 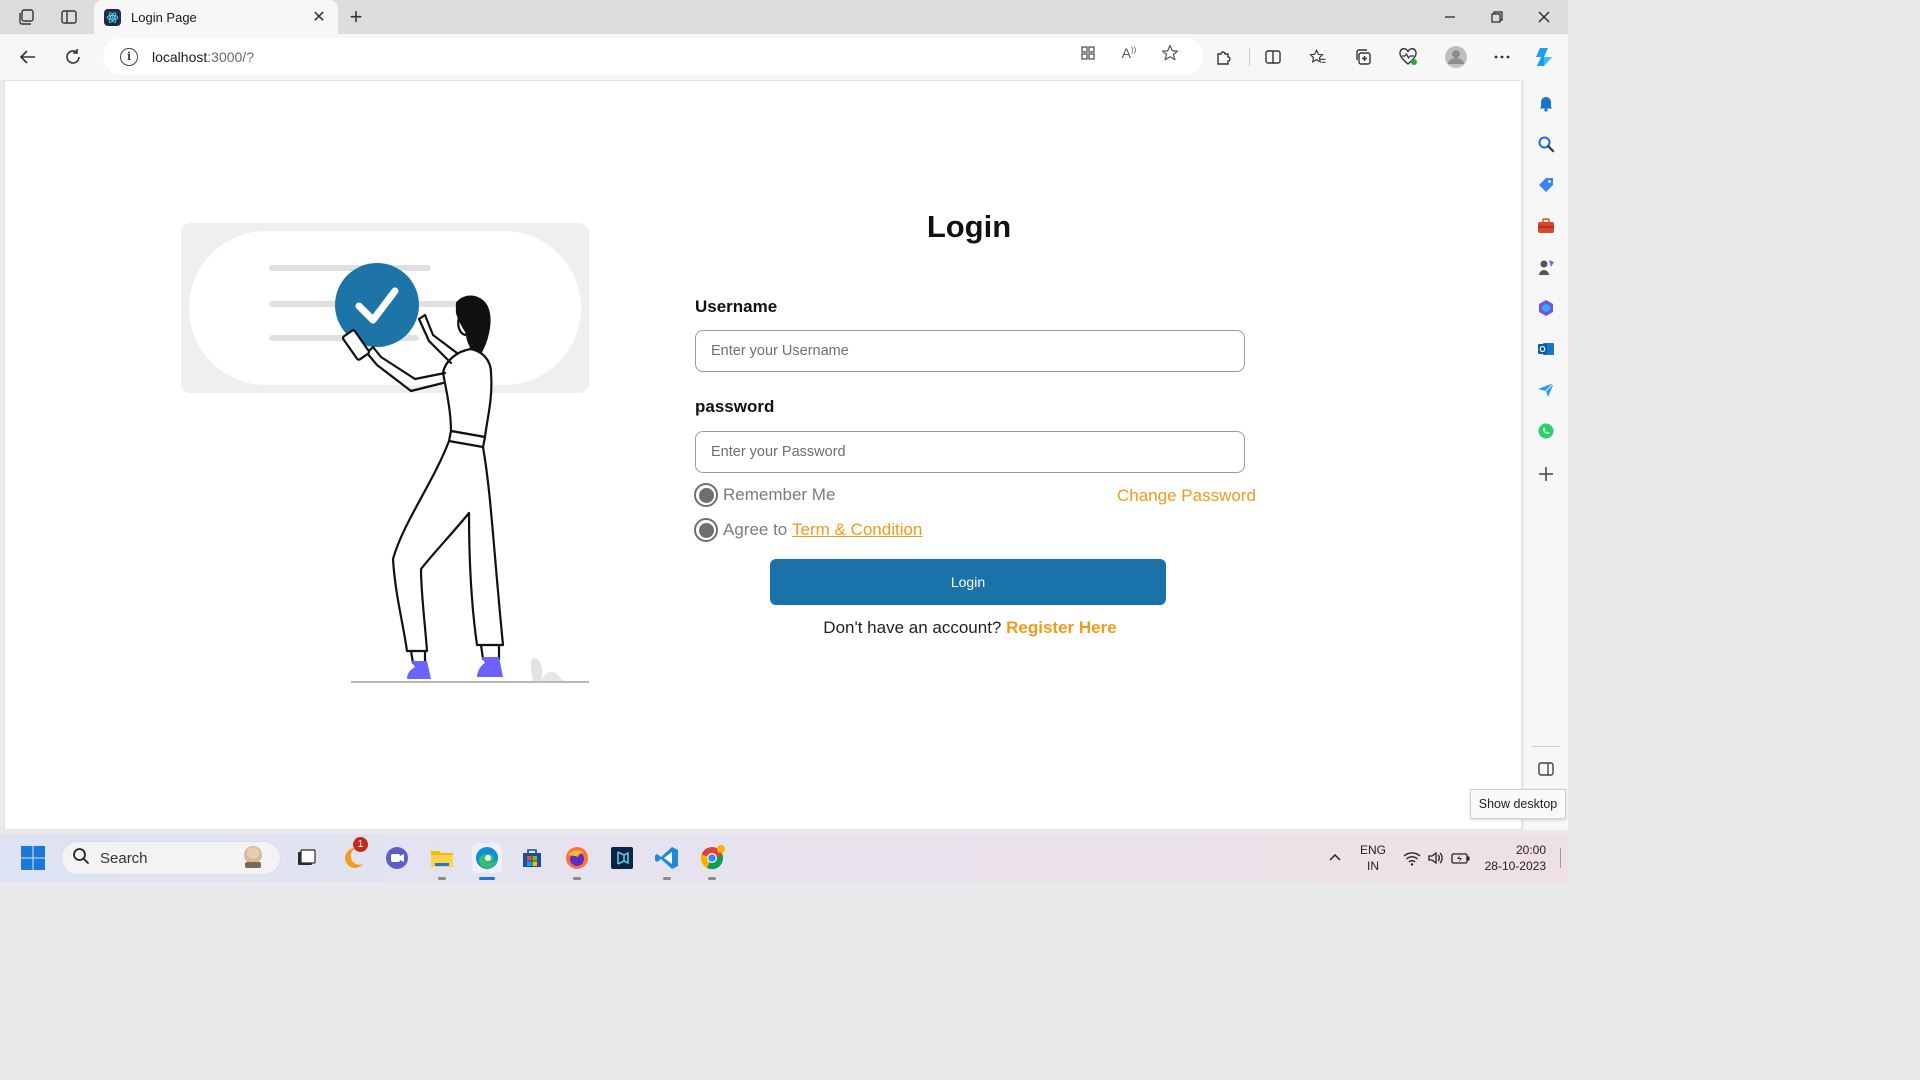 What do you see at coordinates (33, 858) in the screenshot?
I see `windows-start-icon` at bounding box center [33, 858].